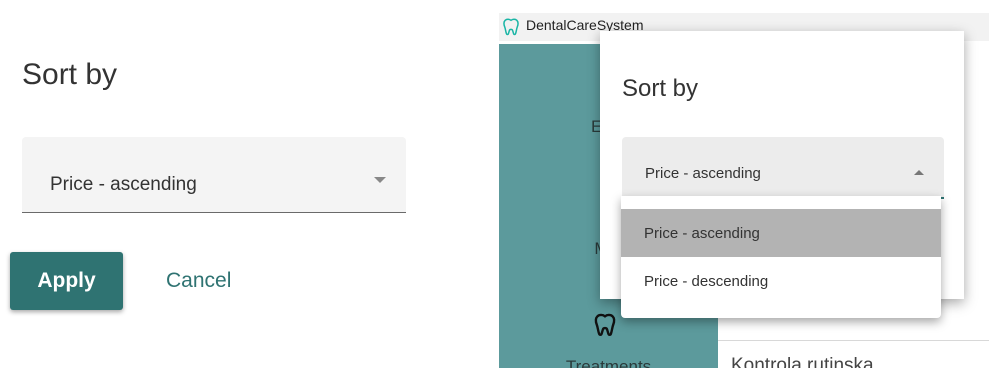  What do you see at coordinates (605, 324) in the screenshot?
I see `tooth-icon` at bounding box center [605, 324].